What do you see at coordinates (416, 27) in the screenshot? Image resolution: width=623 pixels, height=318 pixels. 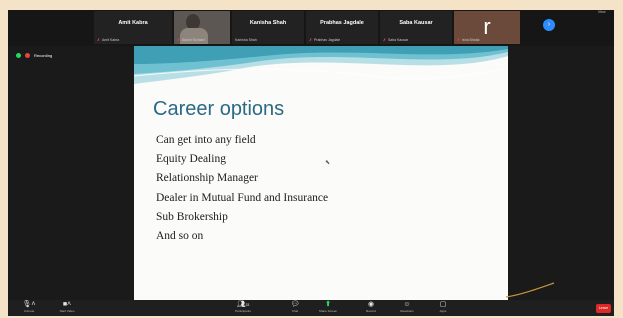 I see `participant-tile: Saba Kausar ✗ Saba Kausar` at bounding box center [416, 27].